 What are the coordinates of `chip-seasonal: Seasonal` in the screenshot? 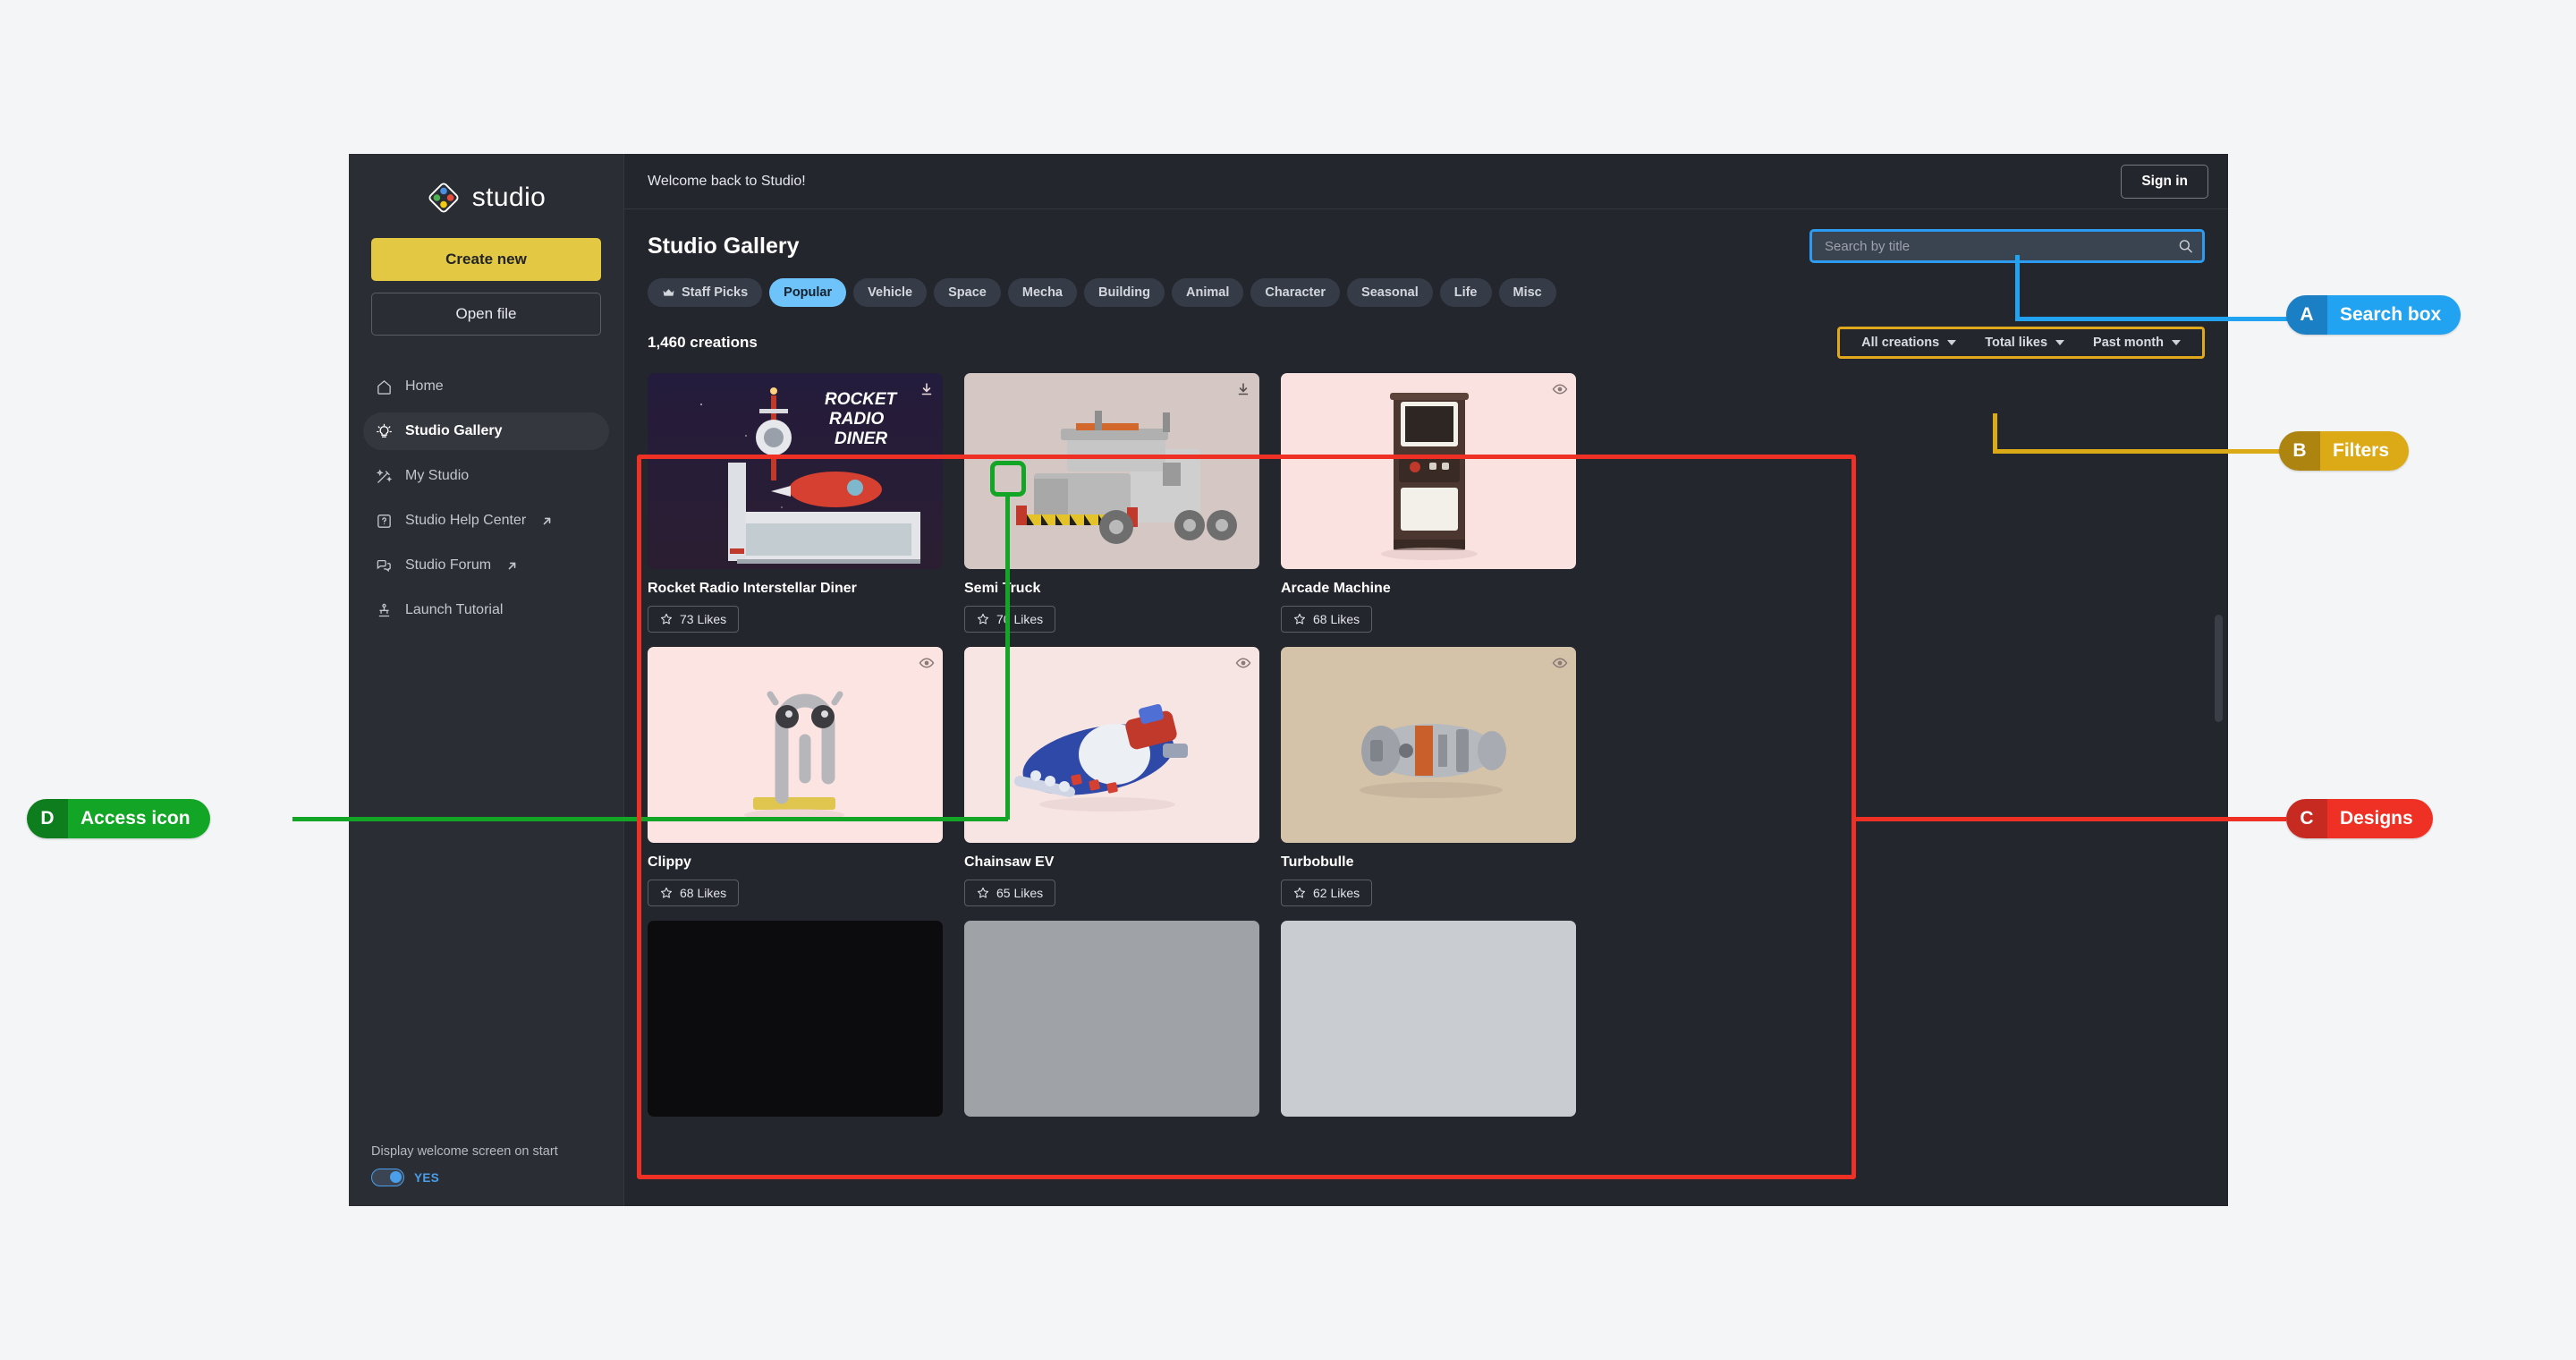 It's located at (1390, 292).